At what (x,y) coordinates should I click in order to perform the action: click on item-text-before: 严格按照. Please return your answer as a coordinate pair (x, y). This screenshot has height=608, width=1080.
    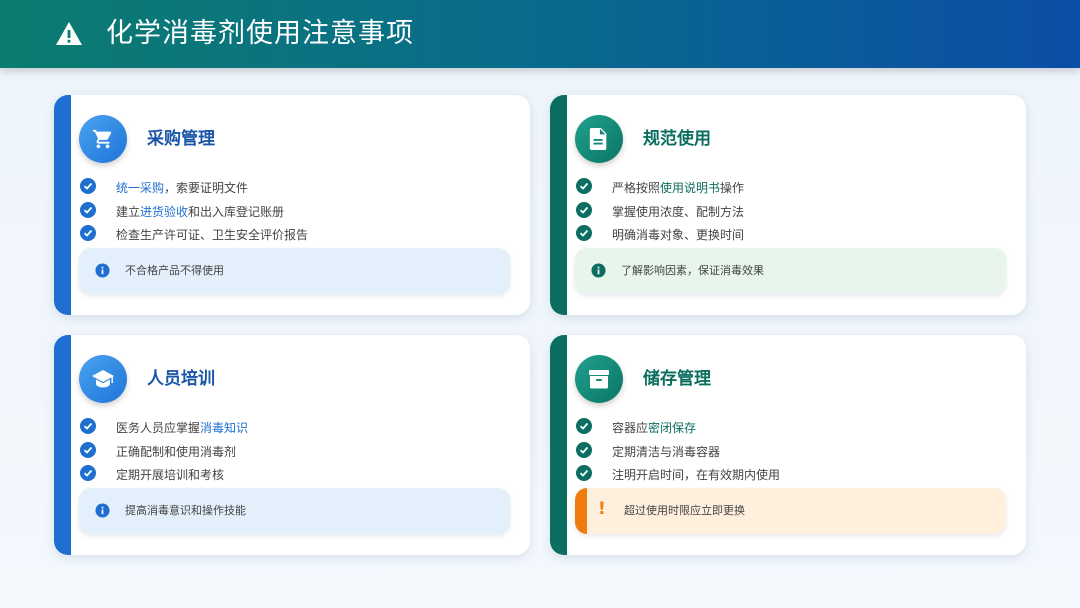
    Looking at the image, I should click on (636, 188).